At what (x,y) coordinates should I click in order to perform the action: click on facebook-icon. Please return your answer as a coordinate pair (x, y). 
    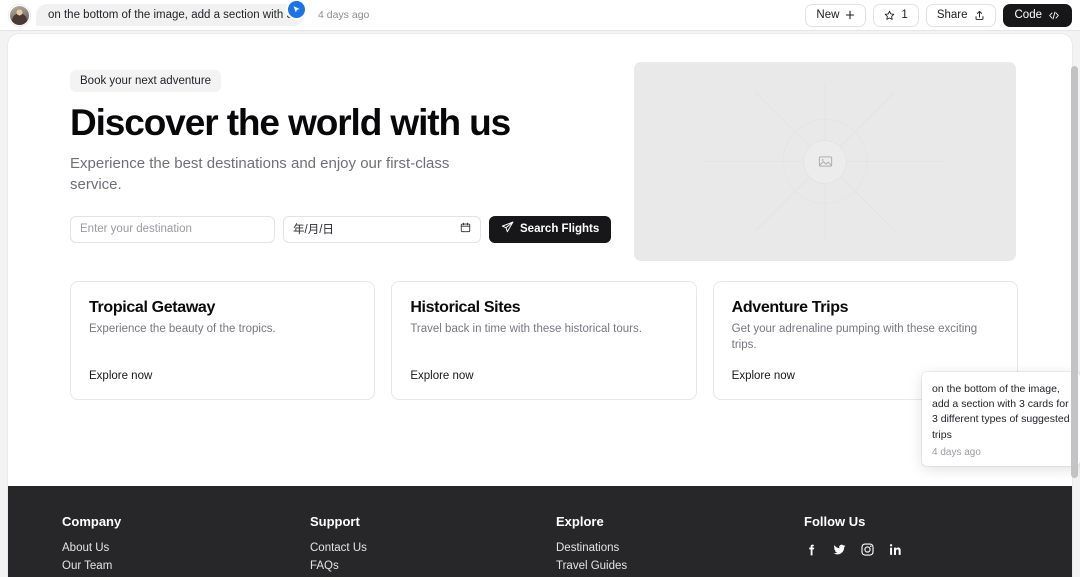
    Looking at the image, I should click on (811, 549).